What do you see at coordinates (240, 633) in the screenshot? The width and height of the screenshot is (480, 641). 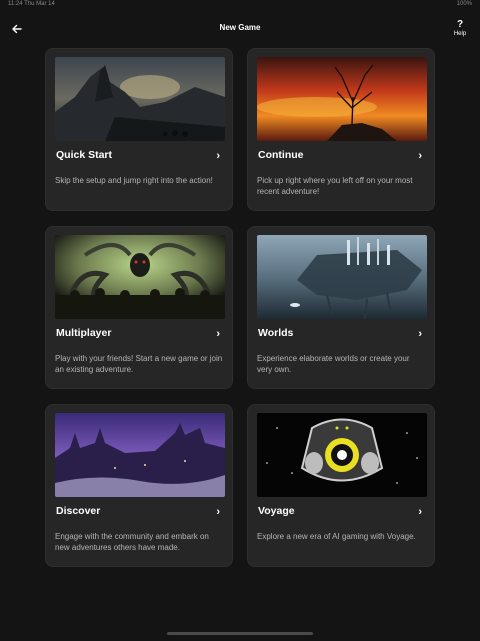 I see `home-indicator` at bounding box center [240, 633].